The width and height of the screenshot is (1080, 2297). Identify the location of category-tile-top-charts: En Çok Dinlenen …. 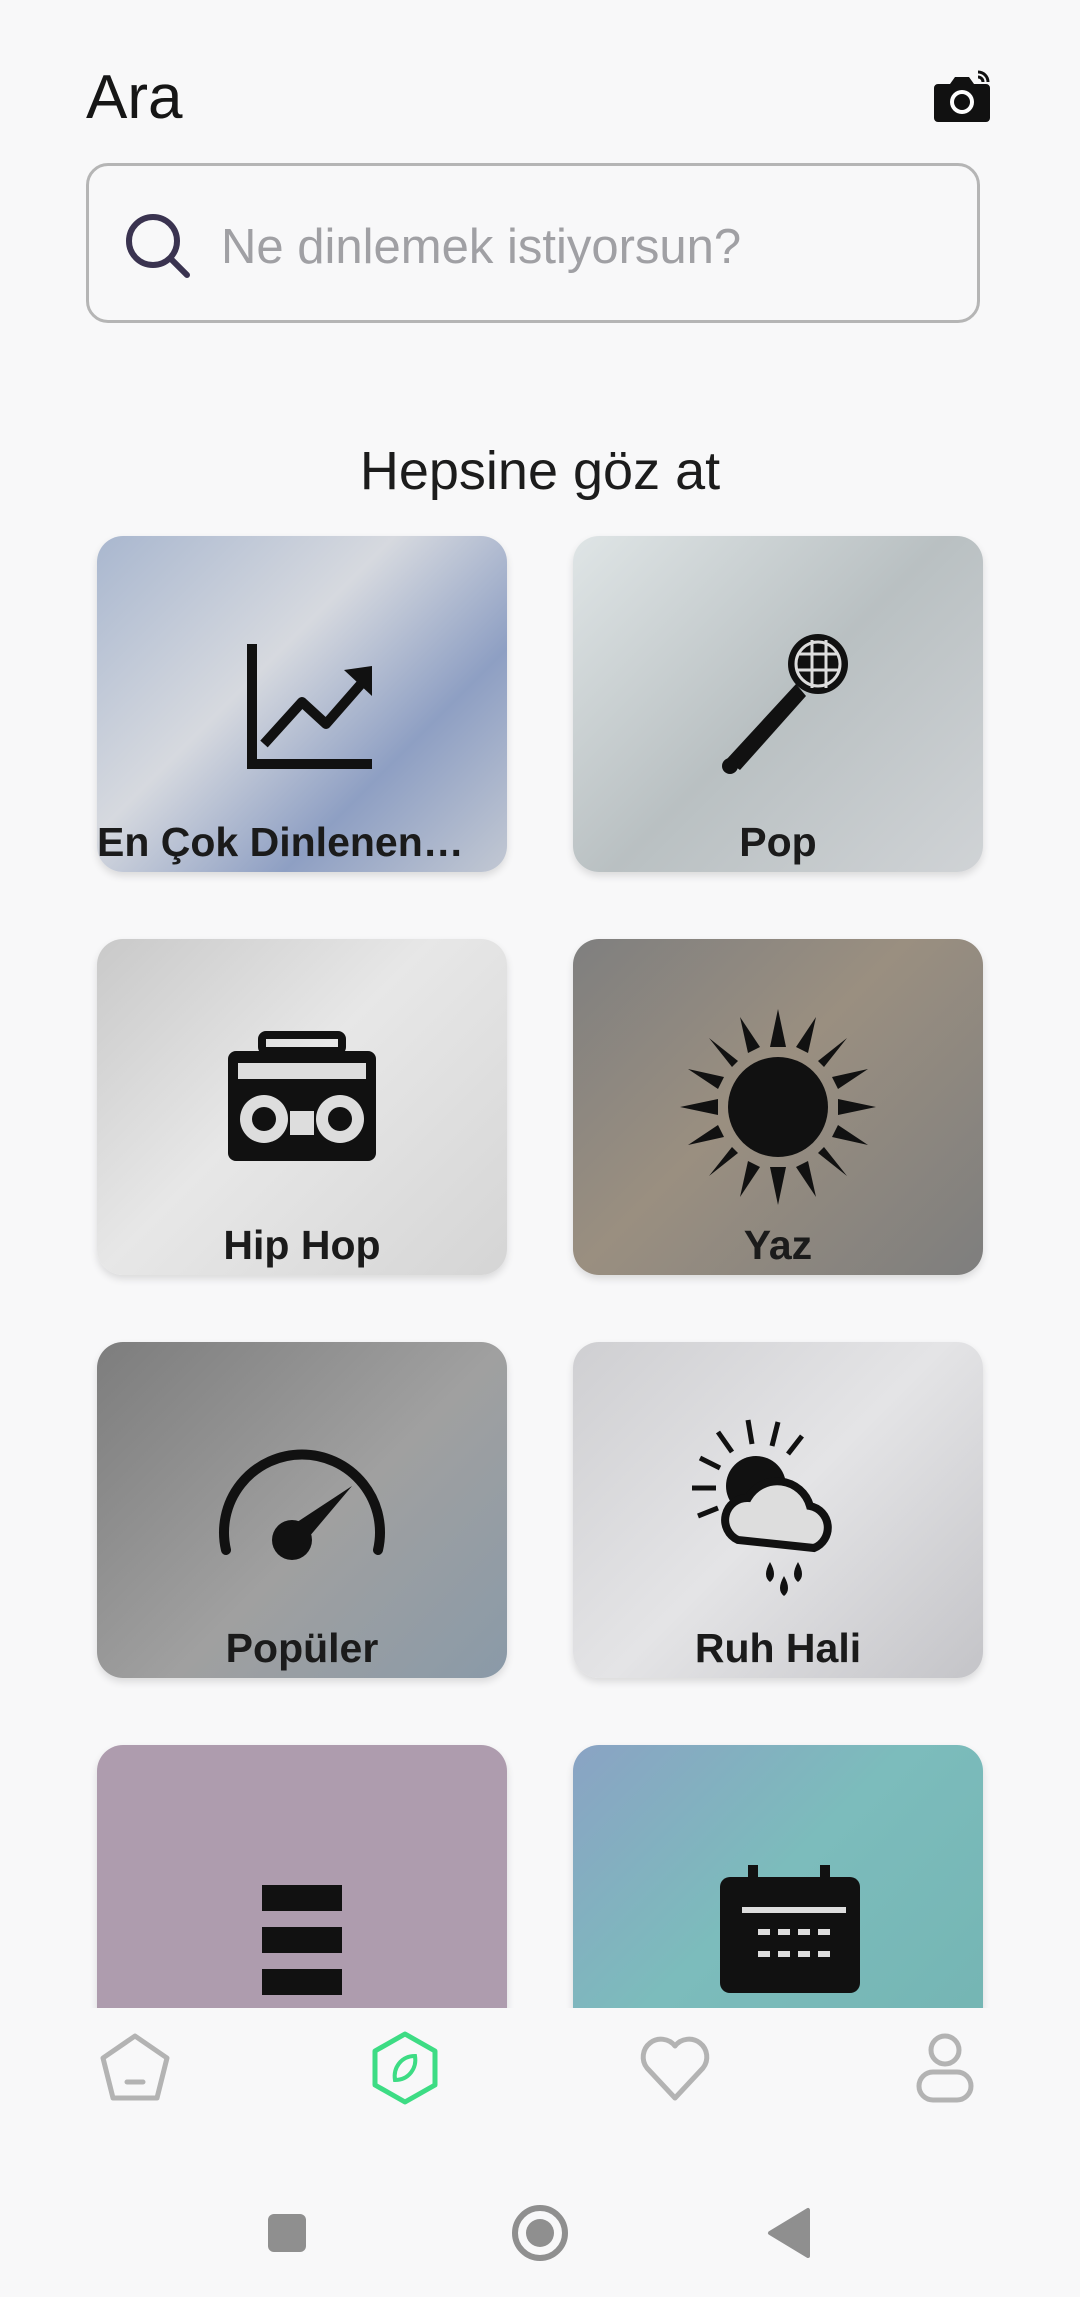
(302, 704).